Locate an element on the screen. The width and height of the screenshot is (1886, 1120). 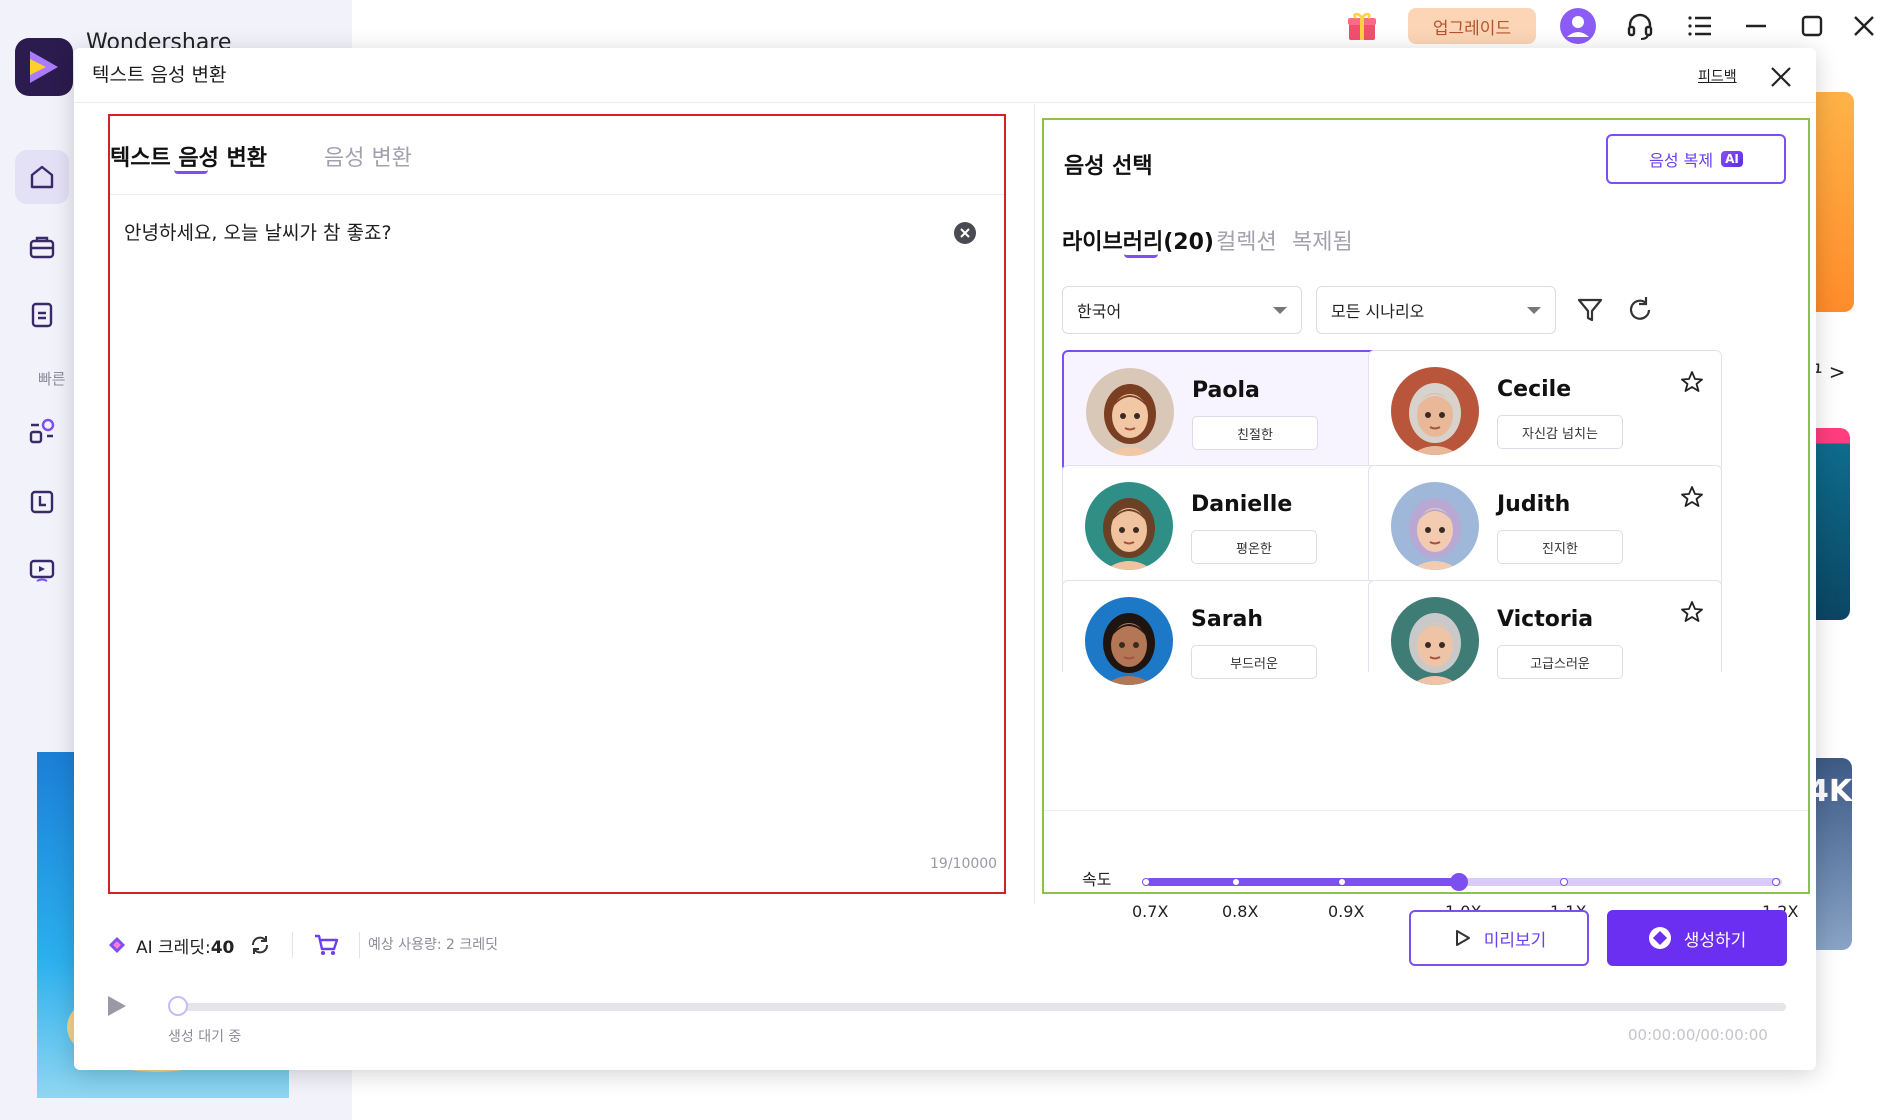
edit-icon is located at coordinates (42, 501).